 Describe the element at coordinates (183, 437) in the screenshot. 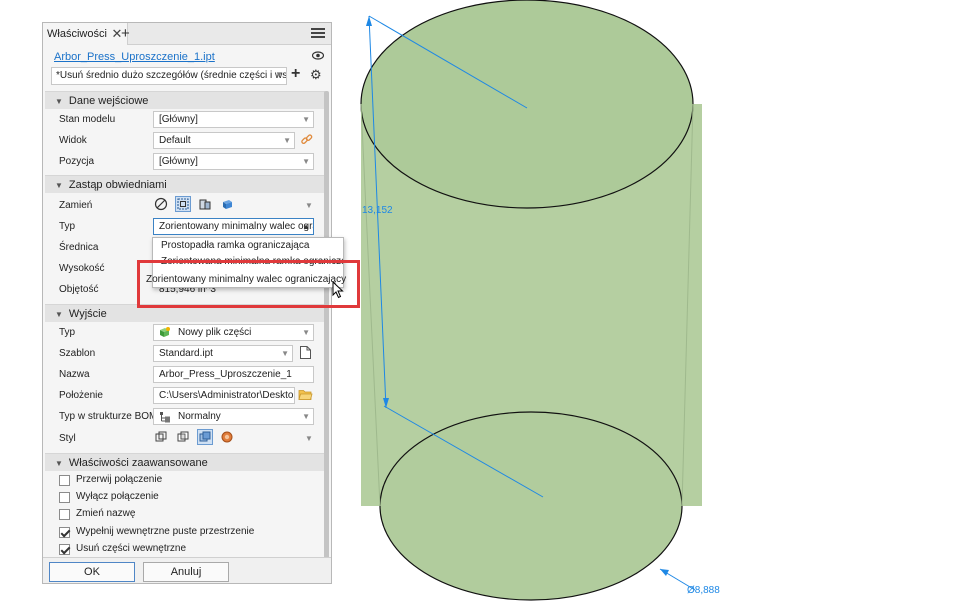

I see `style-multi-solid-icon` at that location.